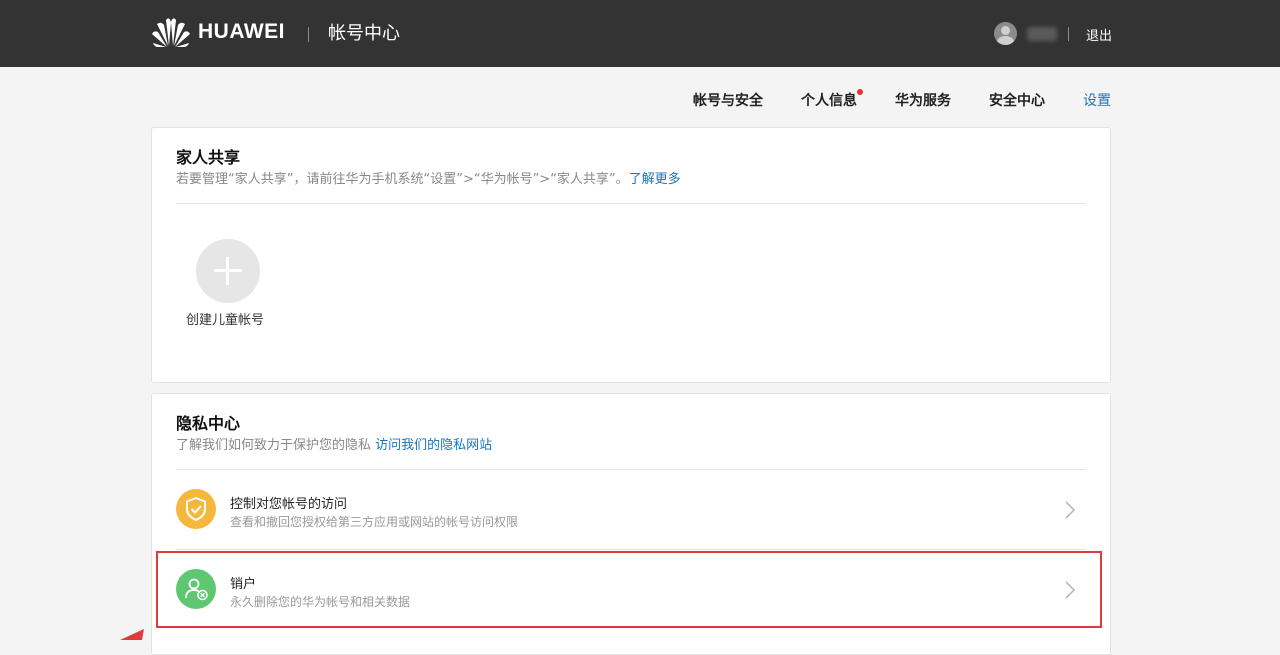  What do you see at coordinates (1042, 33) in the screenshot?
I see `username-redacted` at bounding box center [1042, 33].